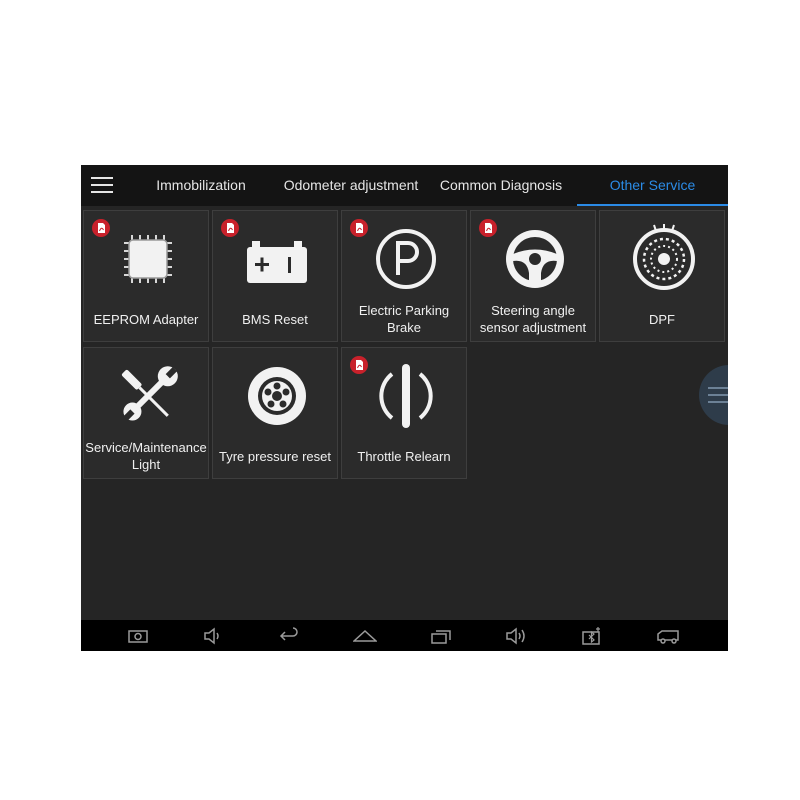  Describe the element at coordinates (277, 262) in the screenshot. I see `battery-icon` at that location.